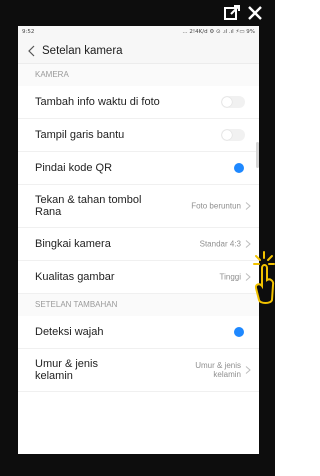  Describe the element at coordinates (233, 332) in the screenshot. I see `face-detection-toggle` at that location.